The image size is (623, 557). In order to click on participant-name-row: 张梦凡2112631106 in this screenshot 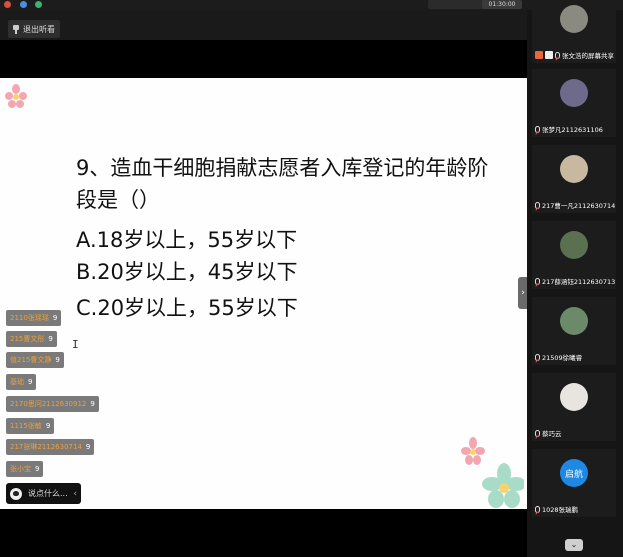, I will do `click(569, 129)`.